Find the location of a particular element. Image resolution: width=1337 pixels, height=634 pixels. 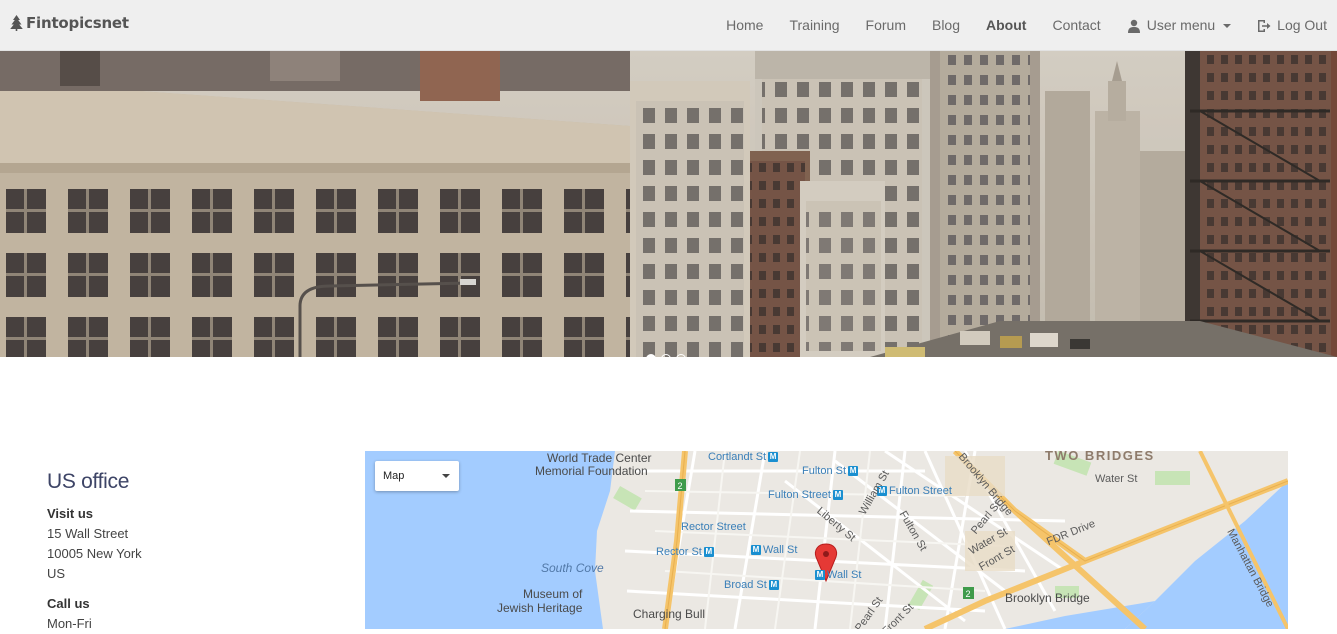

map-label-wtc-2: Memorial Foundation is located at coordinates (591, 471).